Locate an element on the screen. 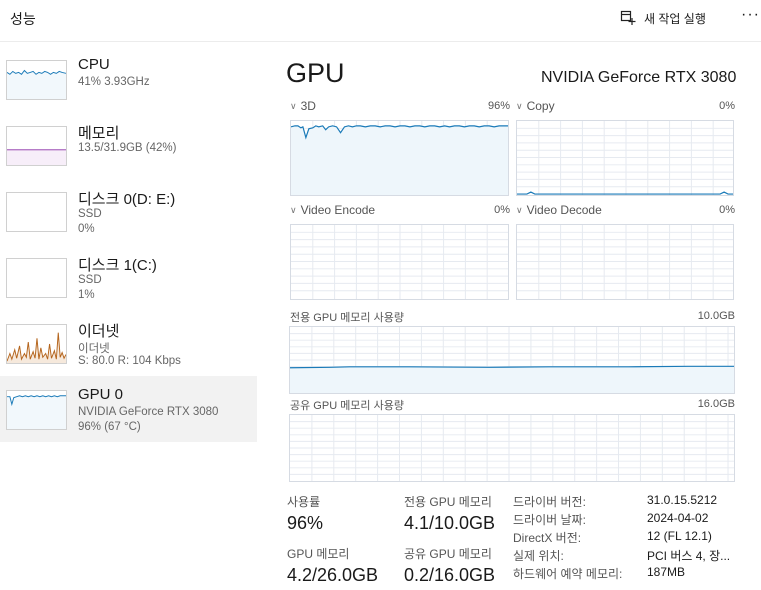 Image resolution: width=761 pixels, height=590 pixels. driver-date-value: 2024-04-02 is located at coordinates (678, 518).